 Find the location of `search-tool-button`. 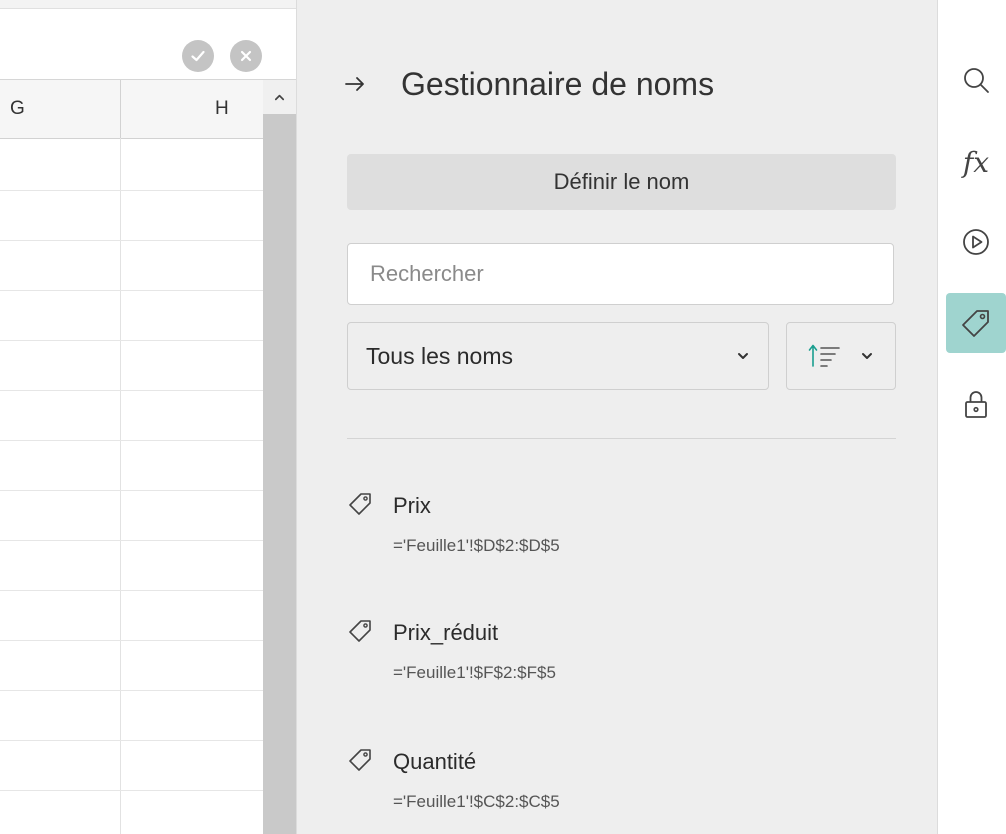

search-tool-button is located at coordinates (976, 80).